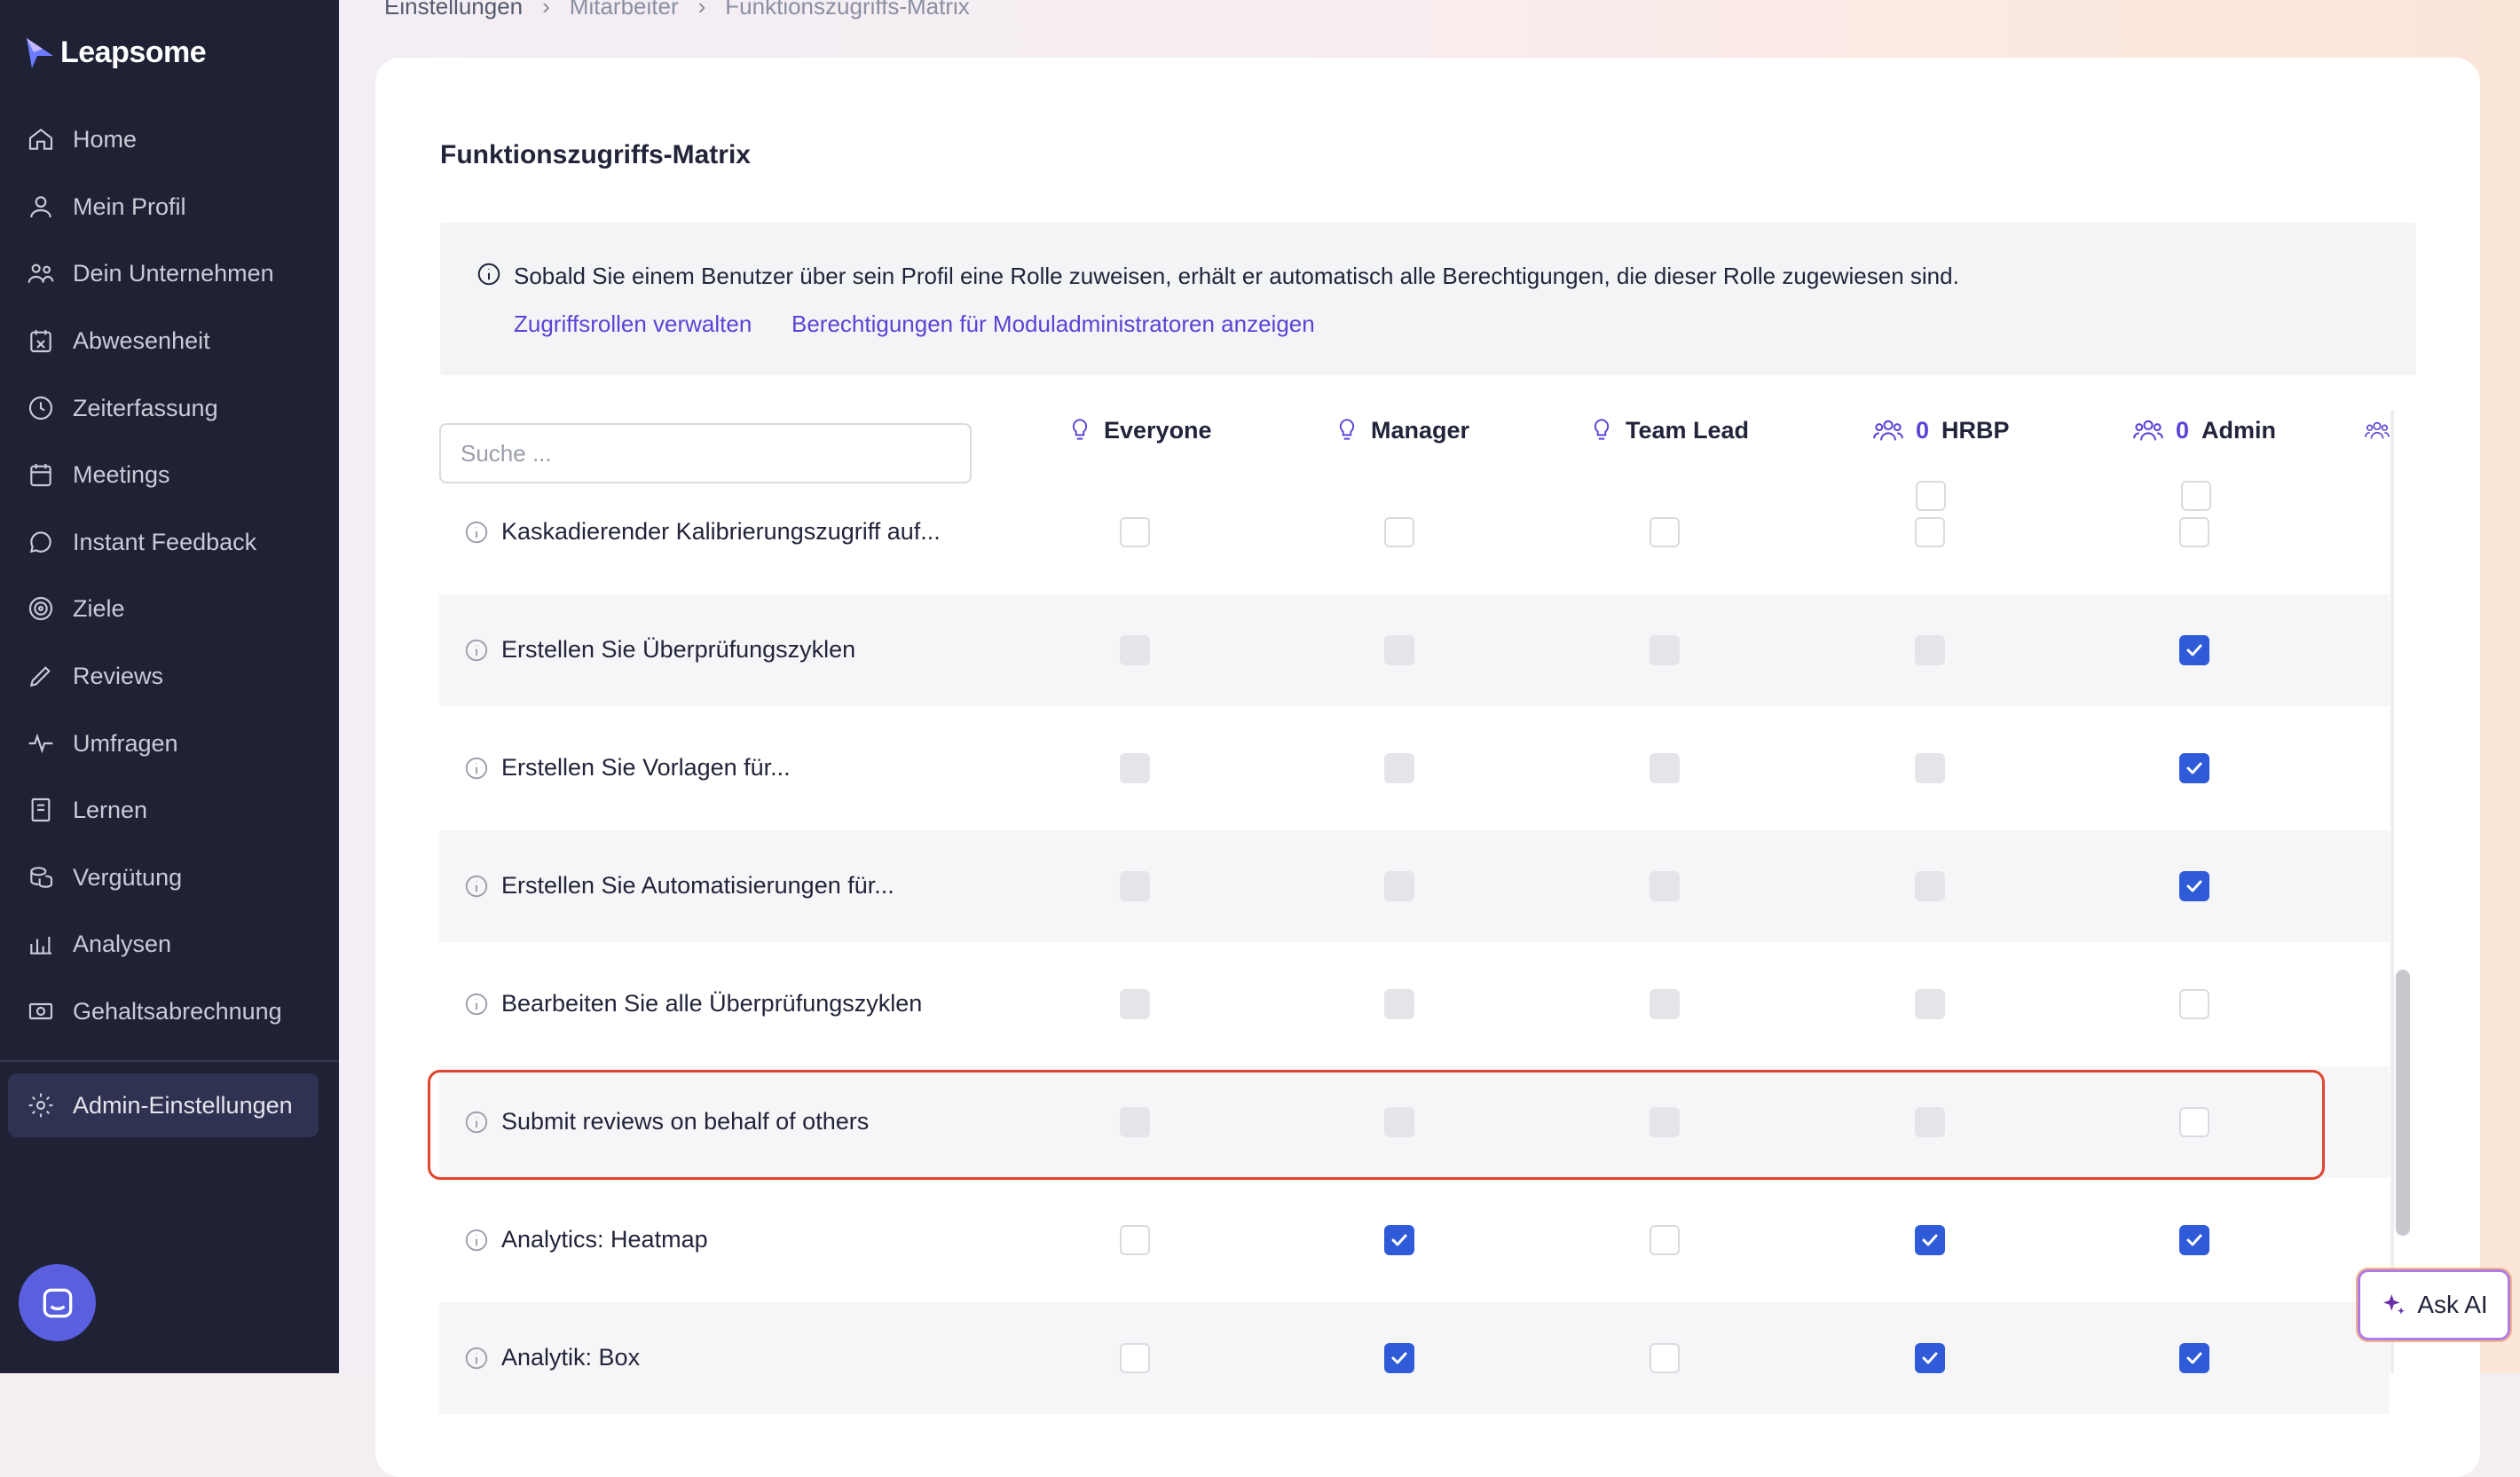  I want to click on sidebar-item-learning: Lernen, so click(87, 810).